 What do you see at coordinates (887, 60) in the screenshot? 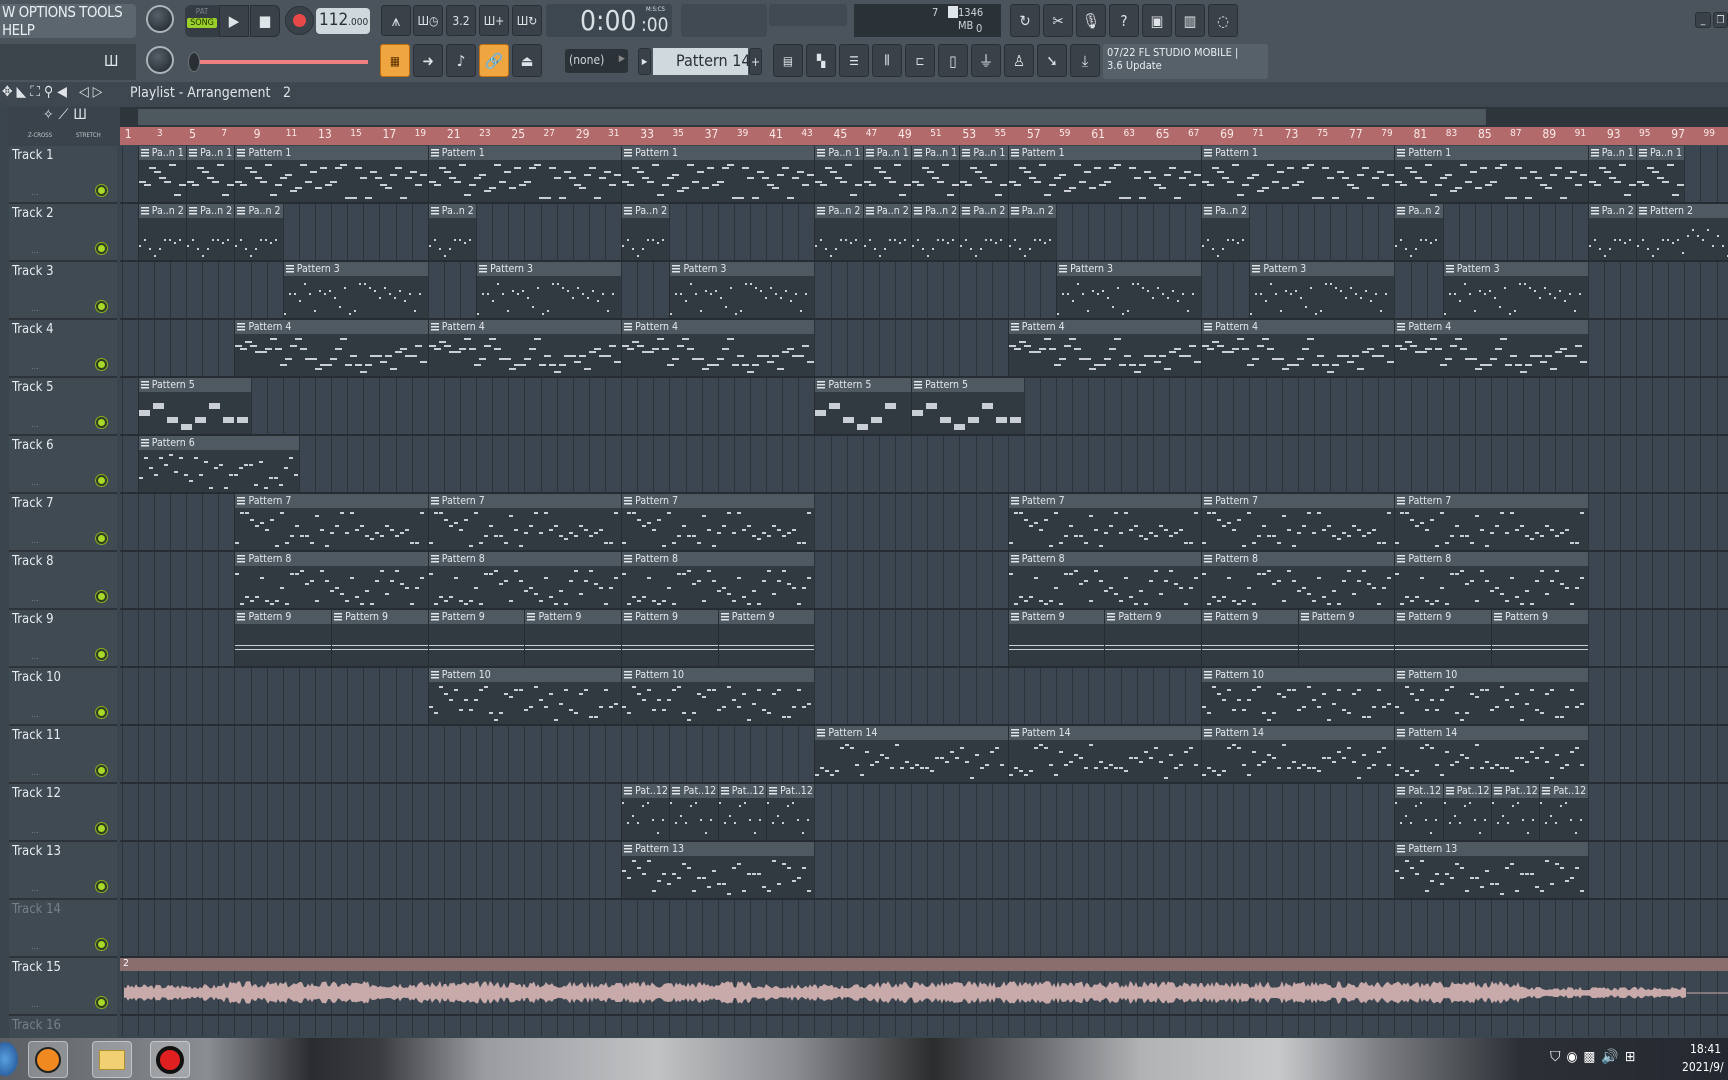
I see `mixer-icon: ⫼` at bounding box center [887, 60].